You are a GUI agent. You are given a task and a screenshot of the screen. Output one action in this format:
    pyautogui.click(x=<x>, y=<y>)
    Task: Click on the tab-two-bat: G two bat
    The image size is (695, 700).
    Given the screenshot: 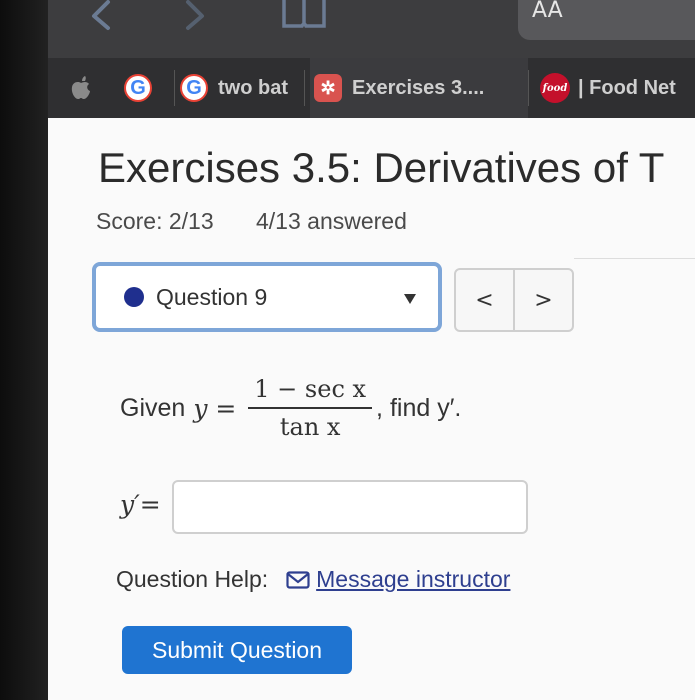 What is the action you would take?
    pyautogui.click(x=242, y=88)
    